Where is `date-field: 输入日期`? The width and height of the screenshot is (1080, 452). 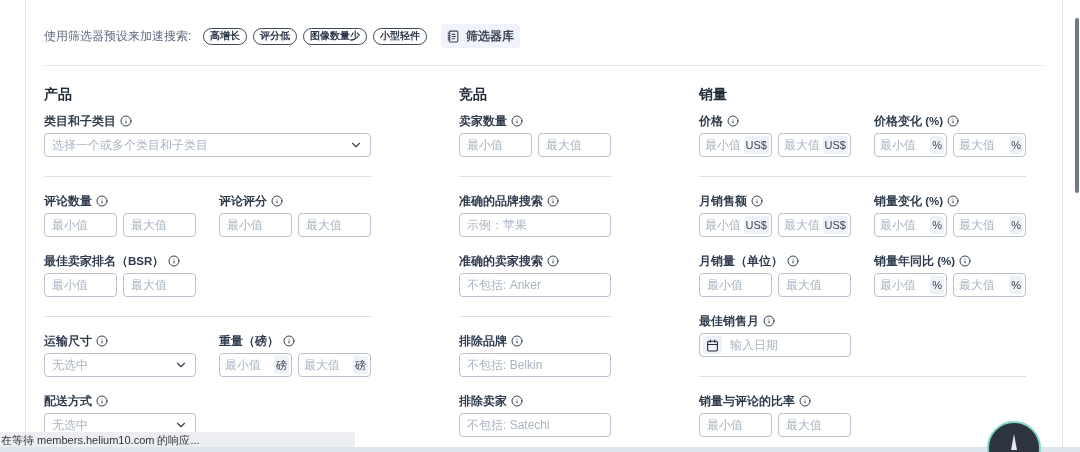
date-field: 输入日期 is located at coordinates (775, 345).